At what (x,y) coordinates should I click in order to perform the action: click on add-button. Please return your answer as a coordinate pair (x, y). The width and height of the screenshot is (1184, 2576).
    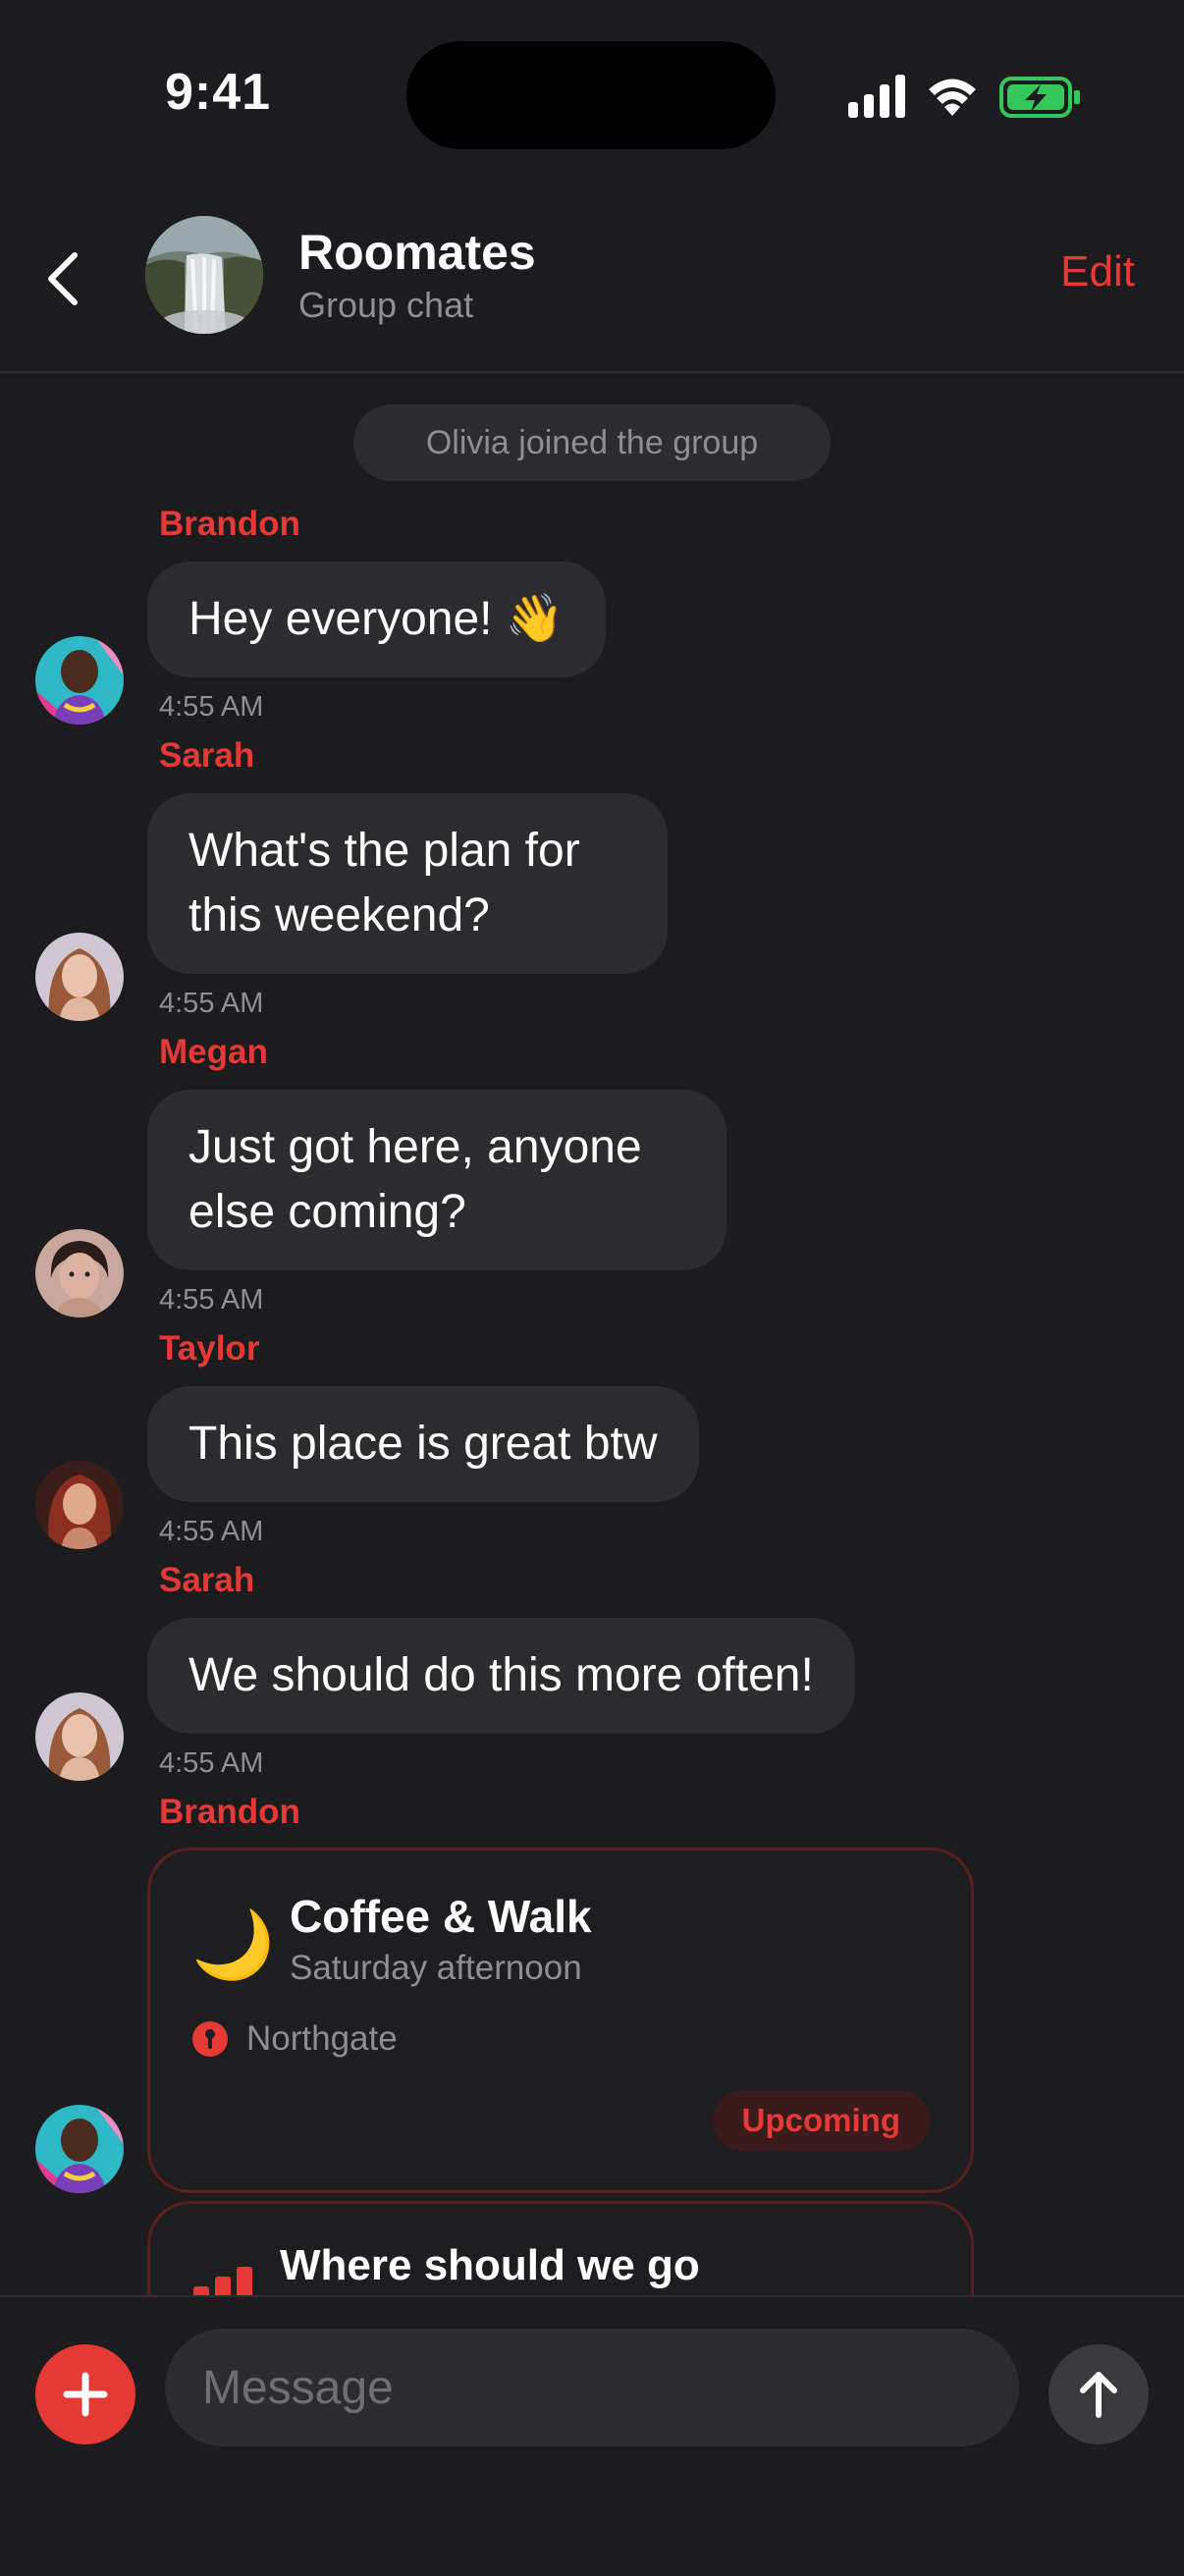
    Looking at the image, I should click on (85, 2394).